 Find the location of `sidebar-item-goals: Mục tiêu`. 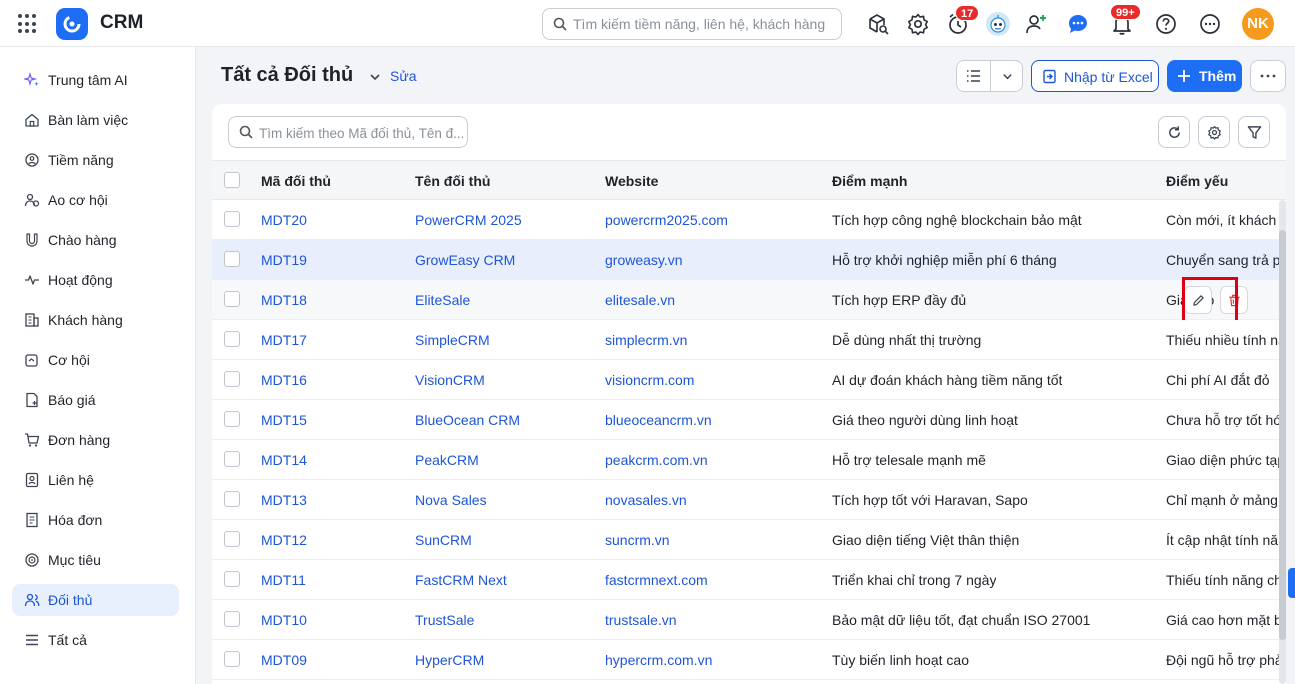

sidebar-item-goals: Mục tiêu is located at coordinates (95, 560).